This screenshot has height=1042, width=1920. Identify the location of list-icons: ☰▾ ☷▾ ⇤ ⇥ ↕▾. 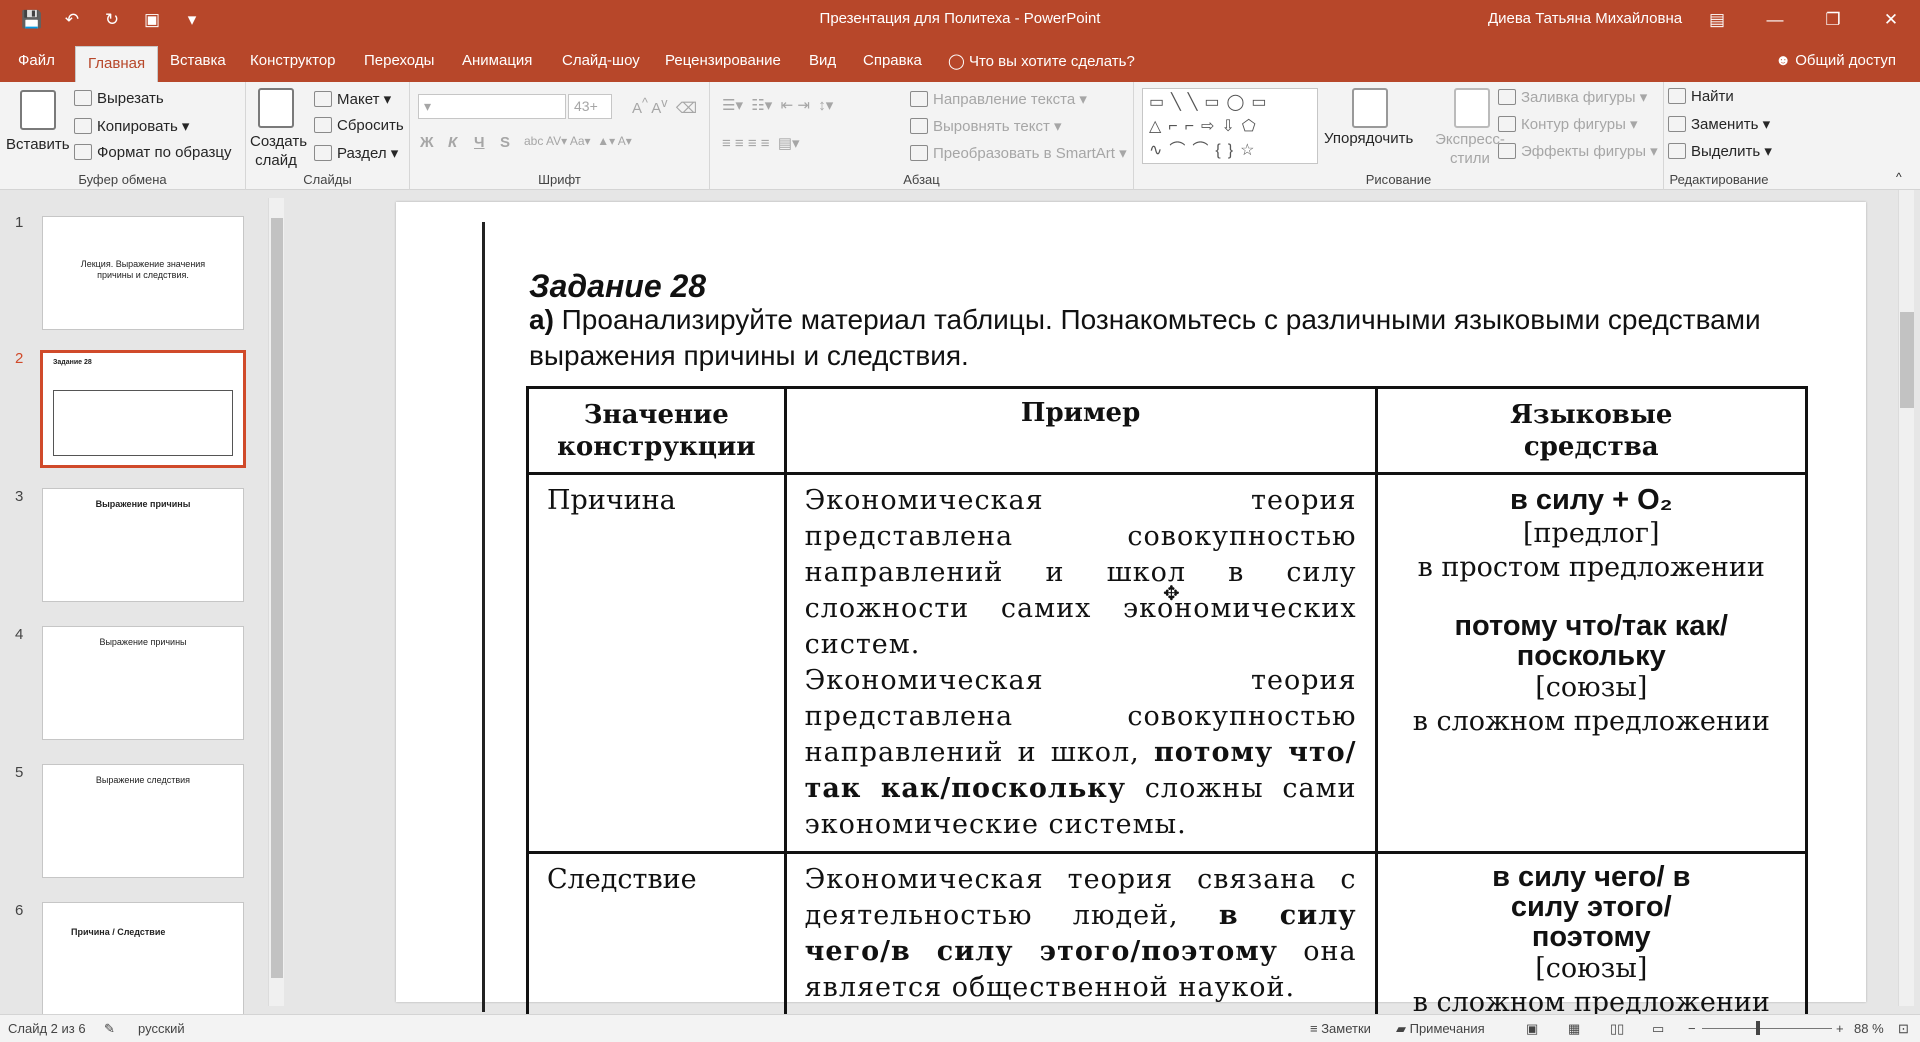
(777, 105).